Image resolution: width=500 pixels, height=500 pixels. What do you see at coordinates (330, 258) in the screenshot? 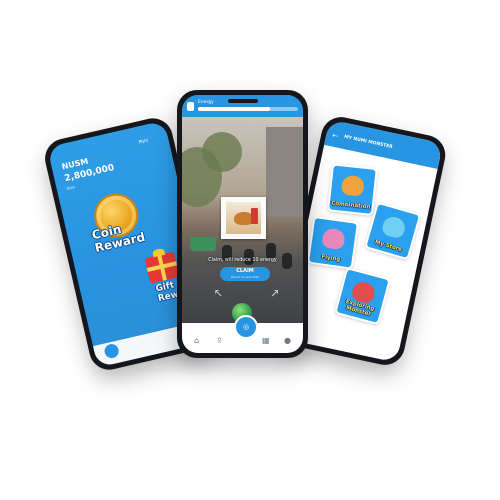
I see `monster-card-label: Flying` at bounding box center [330, 258].